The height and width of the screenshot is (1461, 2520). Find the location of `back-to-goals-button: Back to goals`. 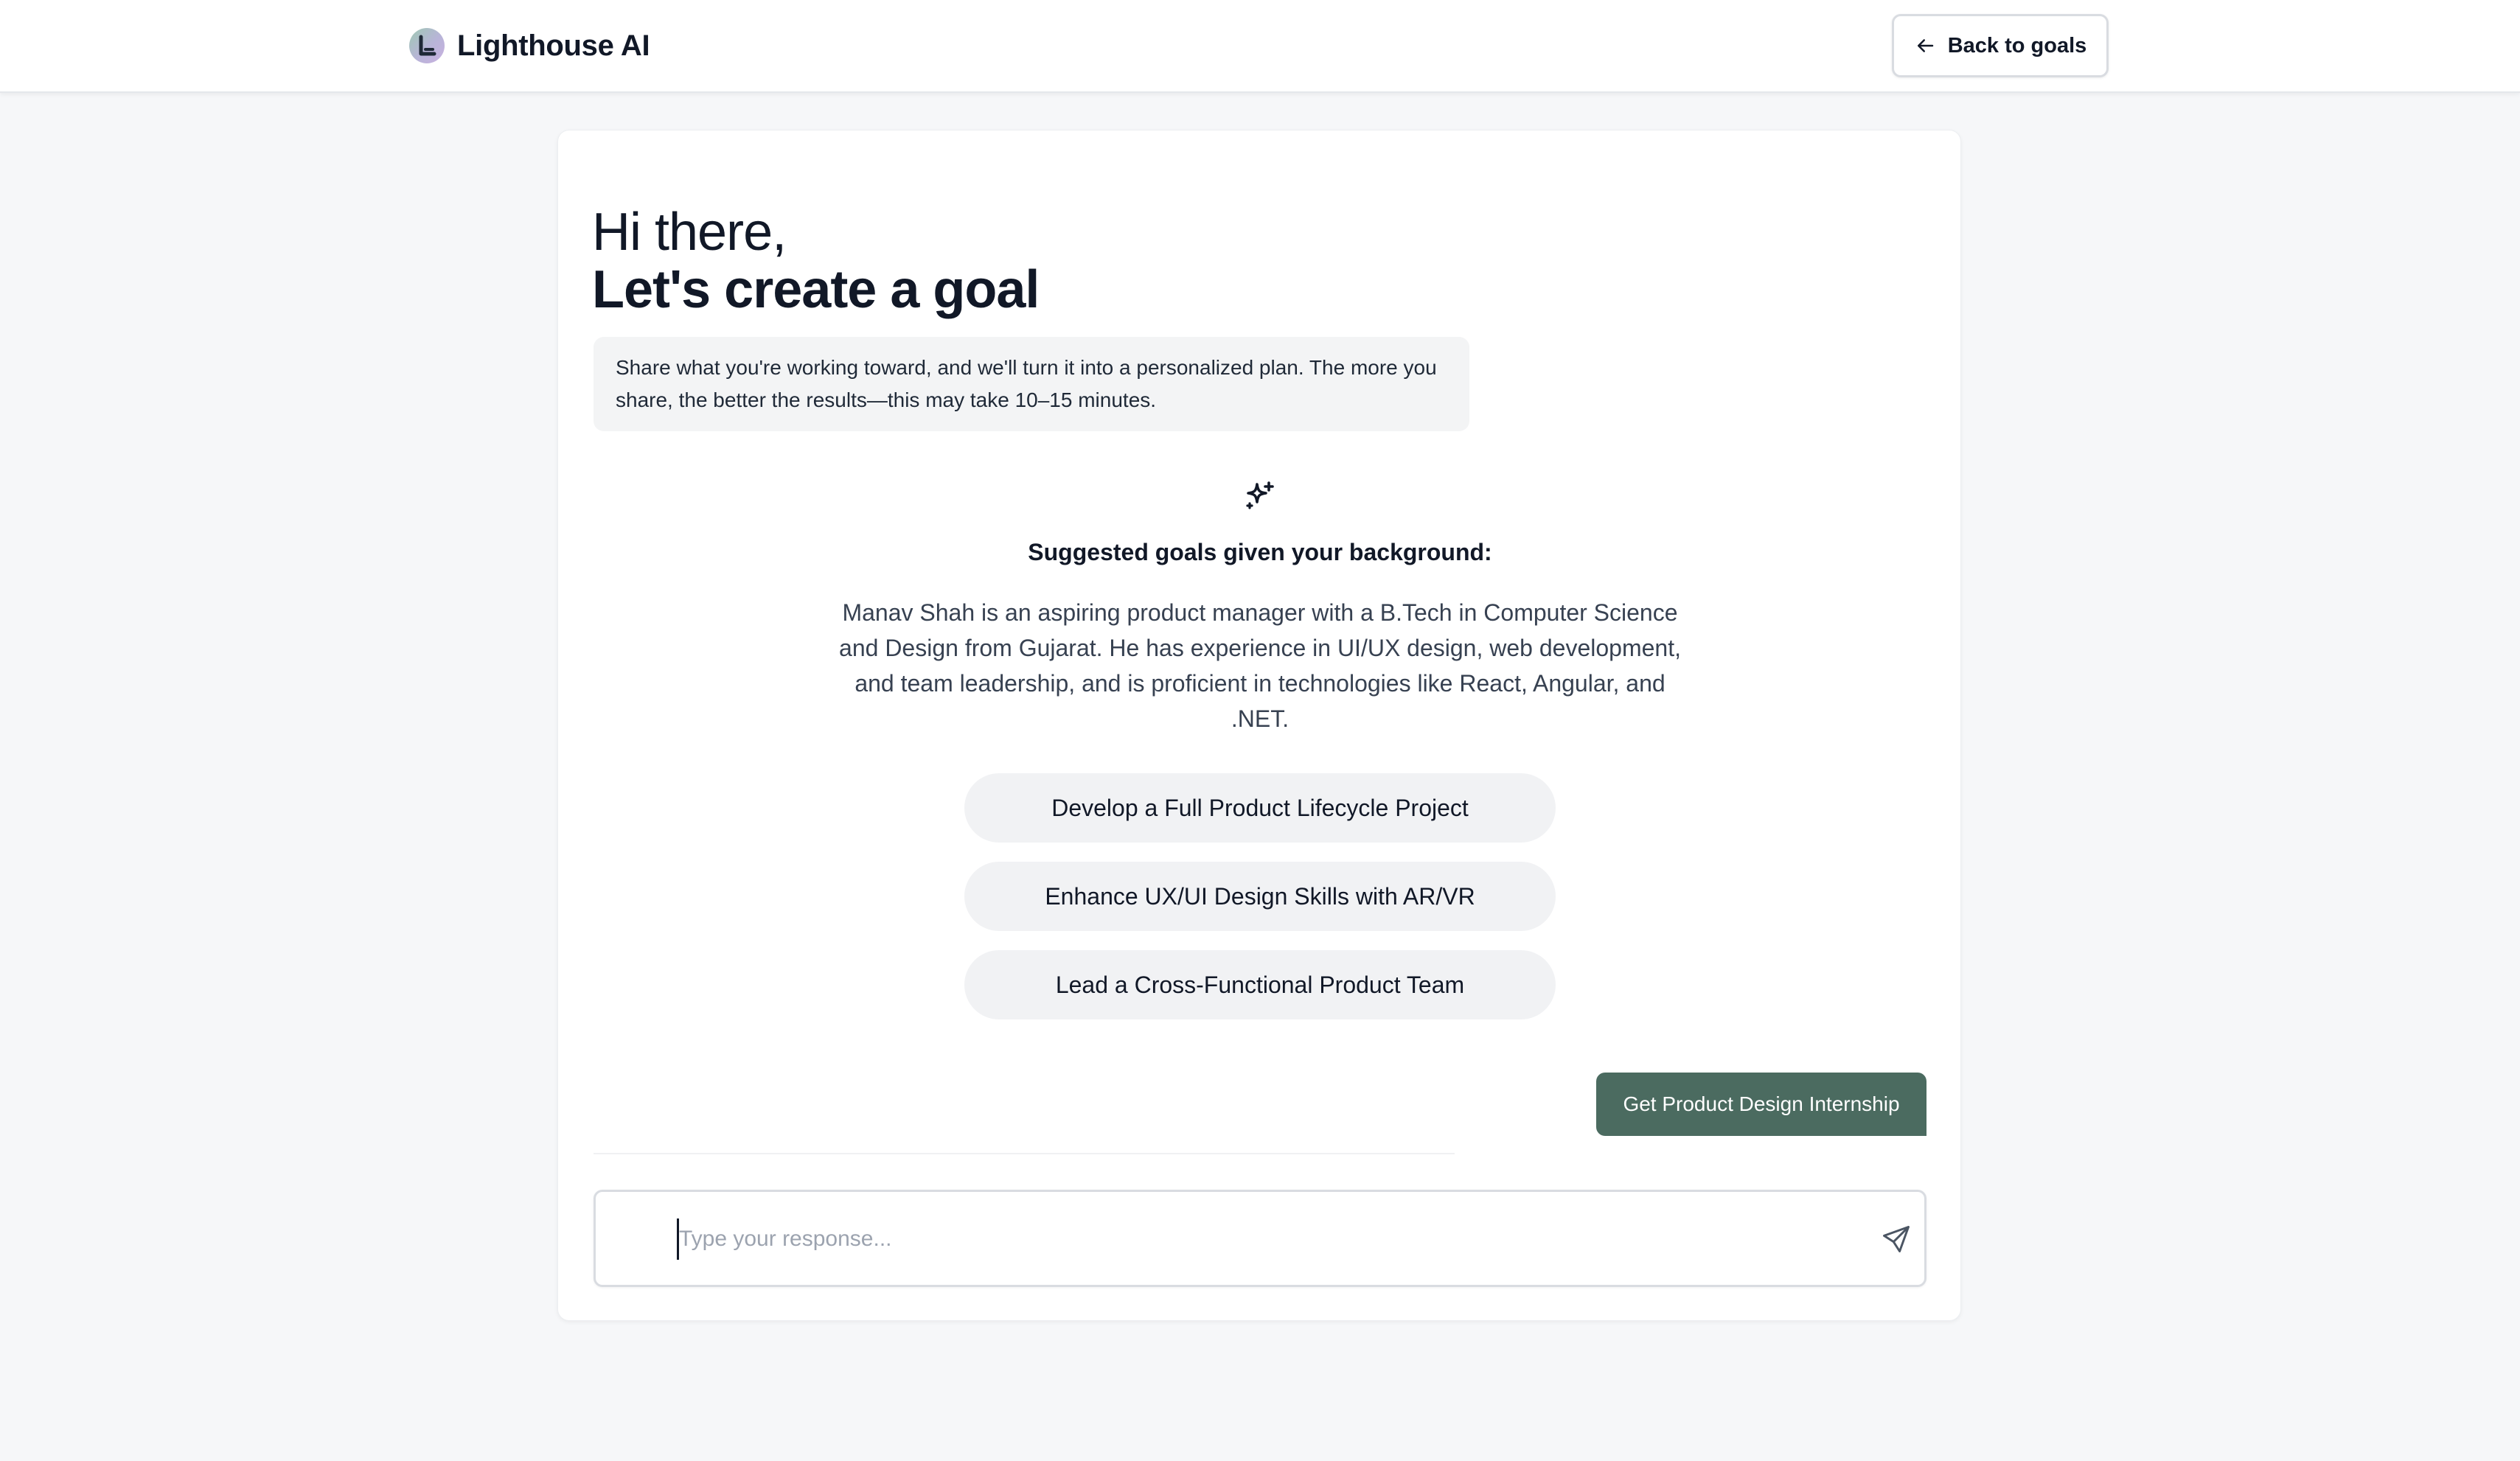

back-to-goals-button: Back to goals is located at coordinates (2000, 45).